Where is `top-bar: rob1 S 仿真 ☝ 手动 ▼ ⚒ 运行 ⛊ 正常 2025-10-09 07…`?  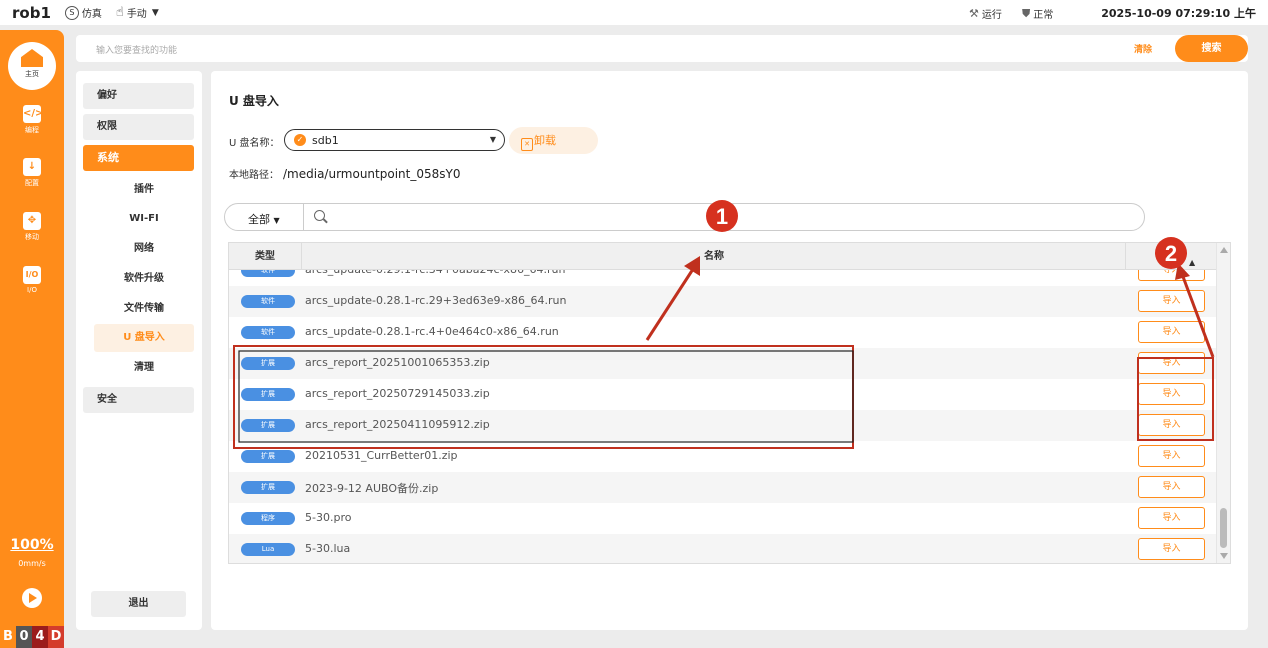 top-bar: rob1 S 仿真 ☝ 手动 ▼ ⚒ 运行 ⛊ 正常 2025-10-09 07… is located at coordinates (634, 12).